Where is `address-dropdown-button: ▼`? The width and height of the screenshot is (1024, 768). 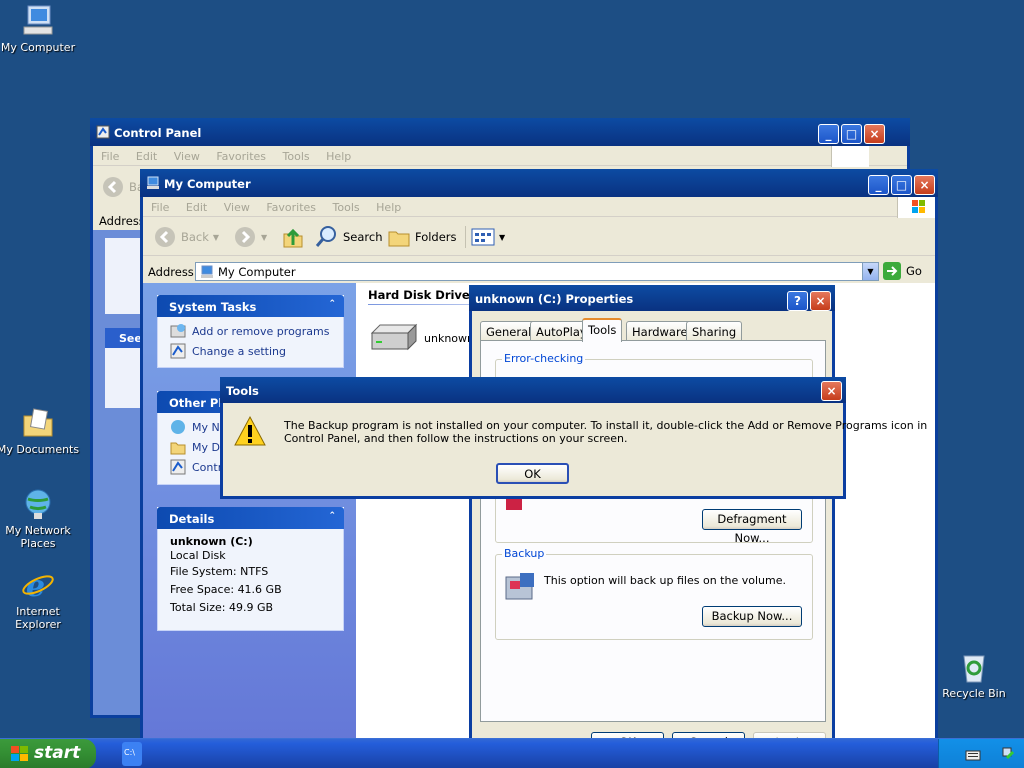
address-dropdown-button: ▼ is located at coordinates (870, 271).